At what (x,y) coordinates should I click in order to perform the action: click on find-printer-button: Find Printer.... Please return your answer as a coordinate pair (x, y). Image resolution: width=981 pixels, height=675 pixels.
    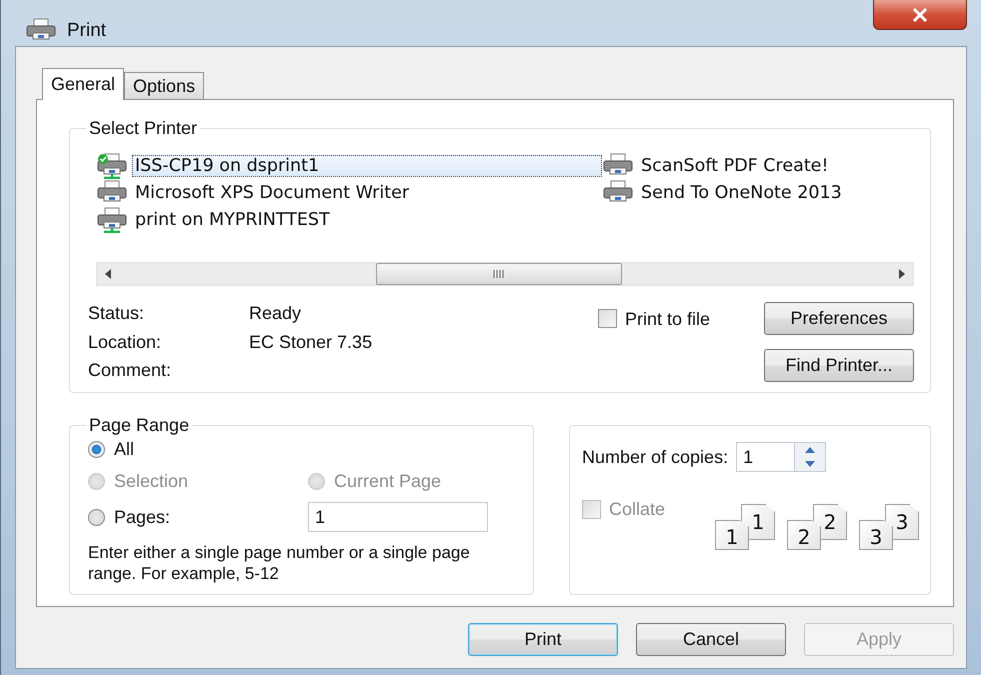
    Looking at the image, I should click on (839, 365).